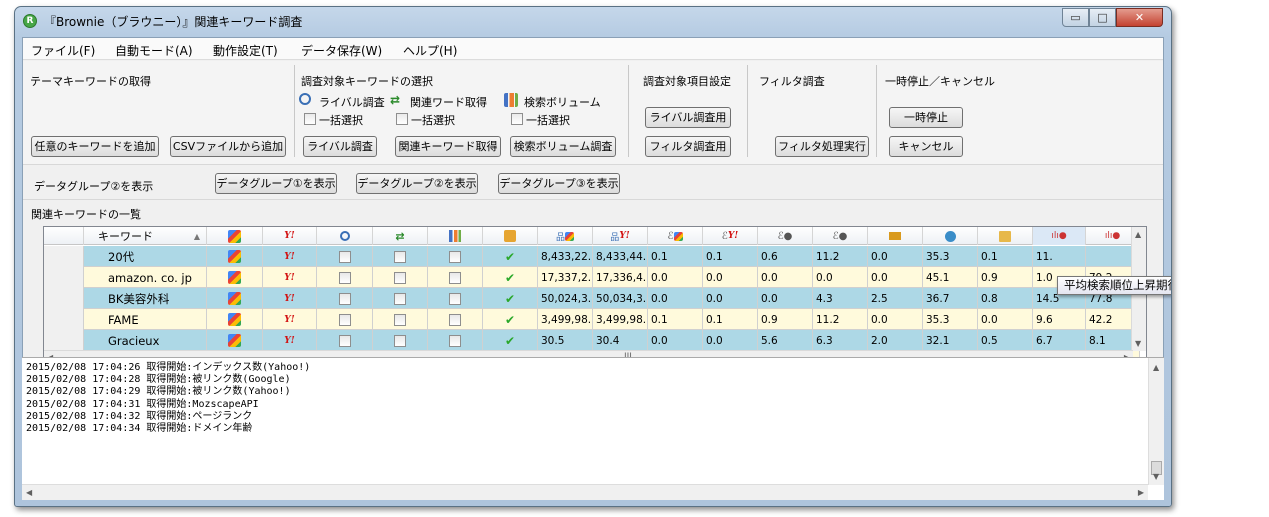 The height and width of the screenshot is (517, 1269). What do you see at coordinates (1005, 340) in the screenshot?
I see `value-cell: 0.5` at bounding box center [1005, 340].